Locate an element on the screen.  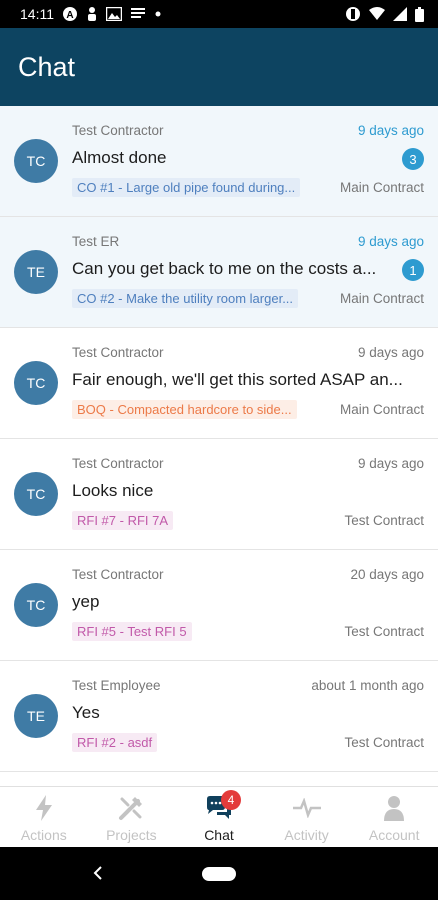
unread-count-badge: 3 is located at coordinates (413, 159).